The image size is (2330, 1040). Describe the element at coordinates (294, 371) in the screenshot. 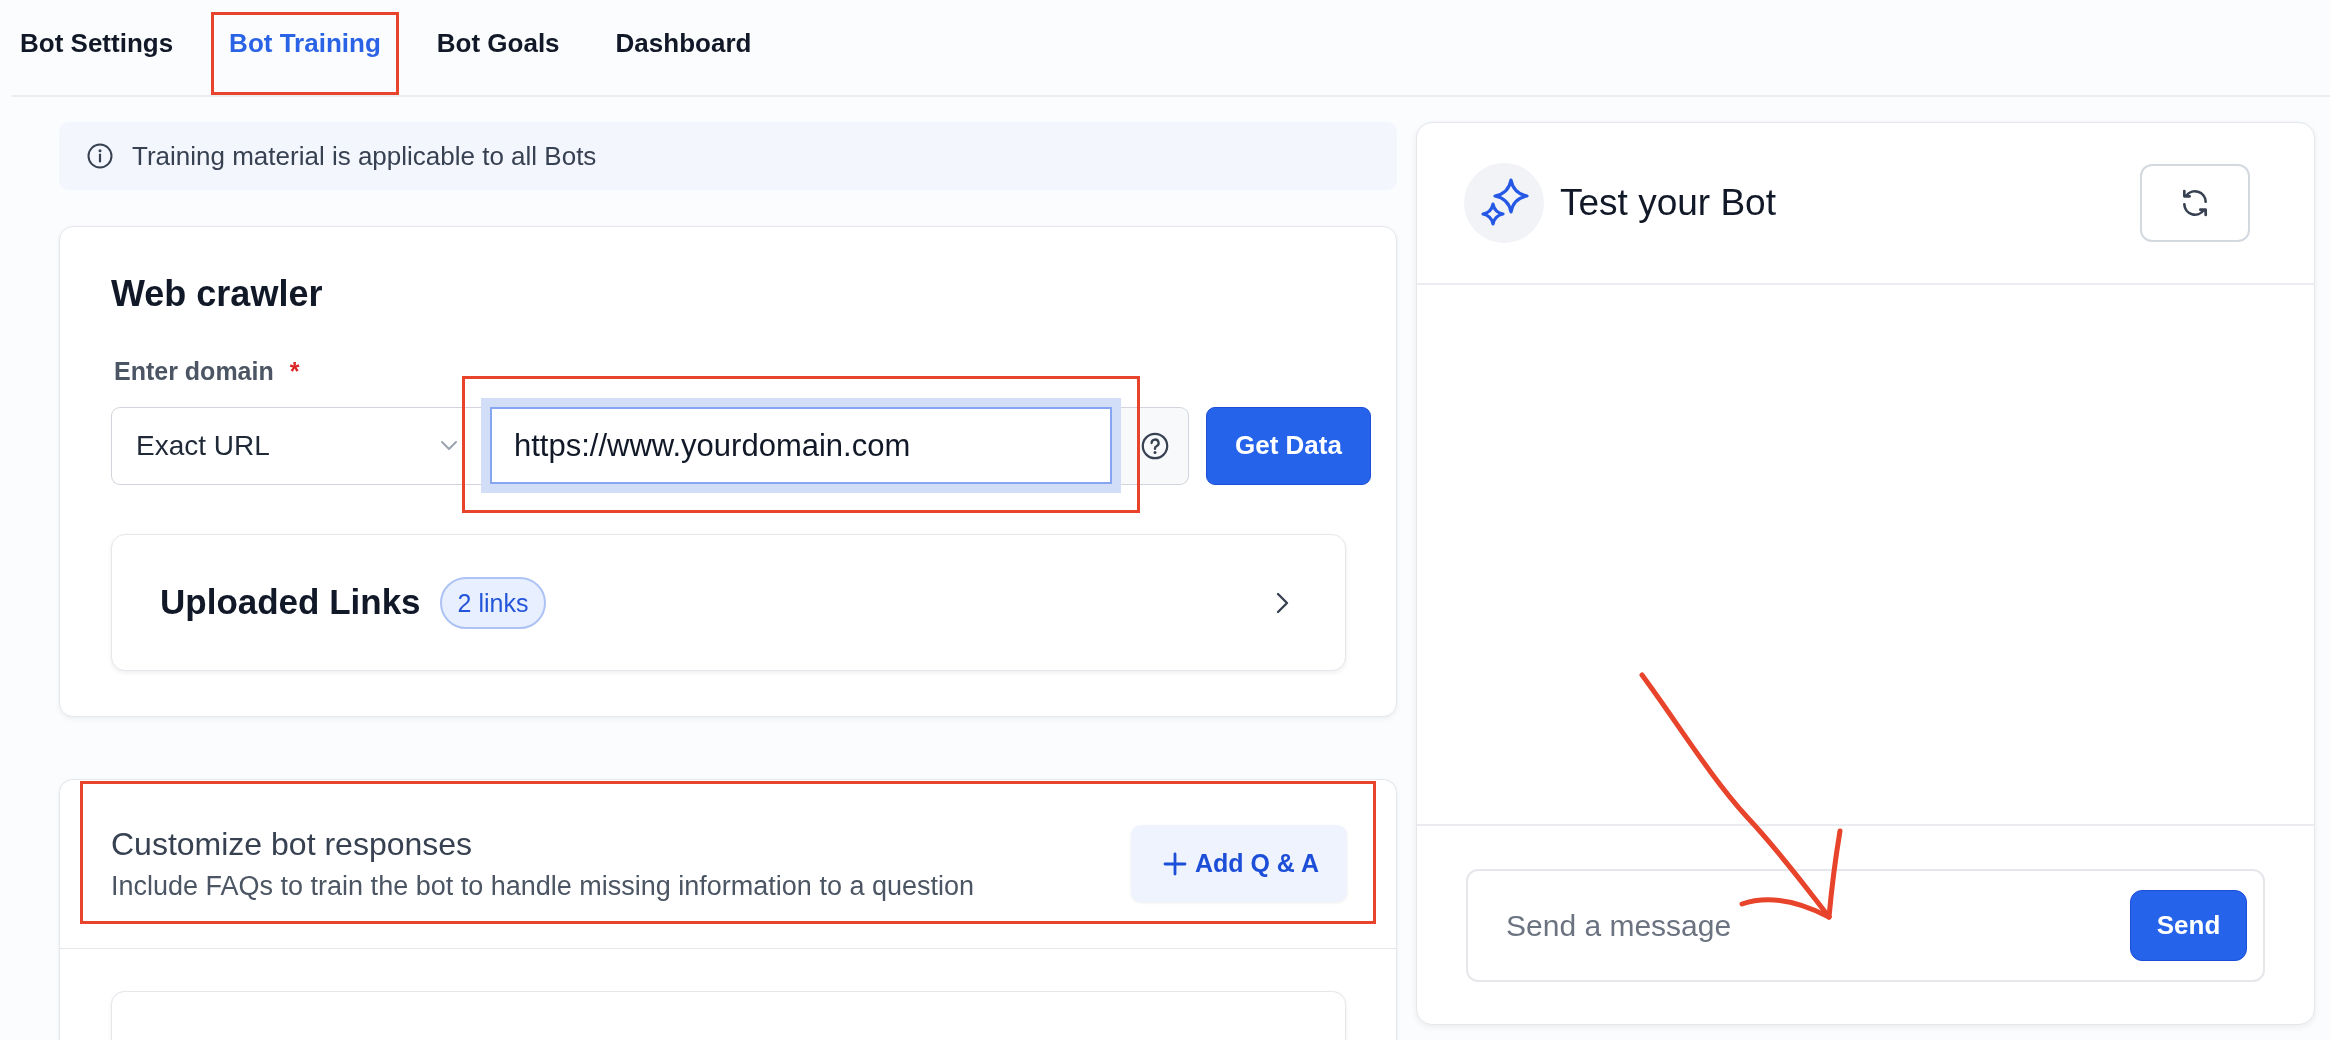

I see `required-mark: *` at that location.